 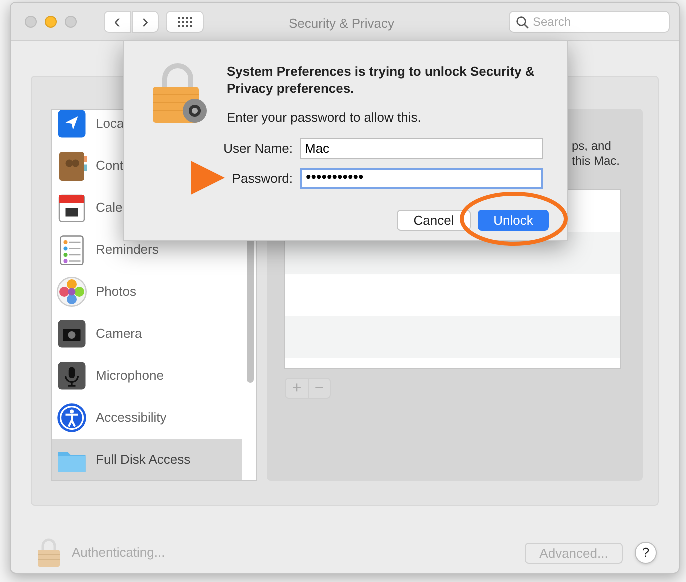 I want to click on dialog-message: Enter your password to allow this., so click(x=324, y=118).